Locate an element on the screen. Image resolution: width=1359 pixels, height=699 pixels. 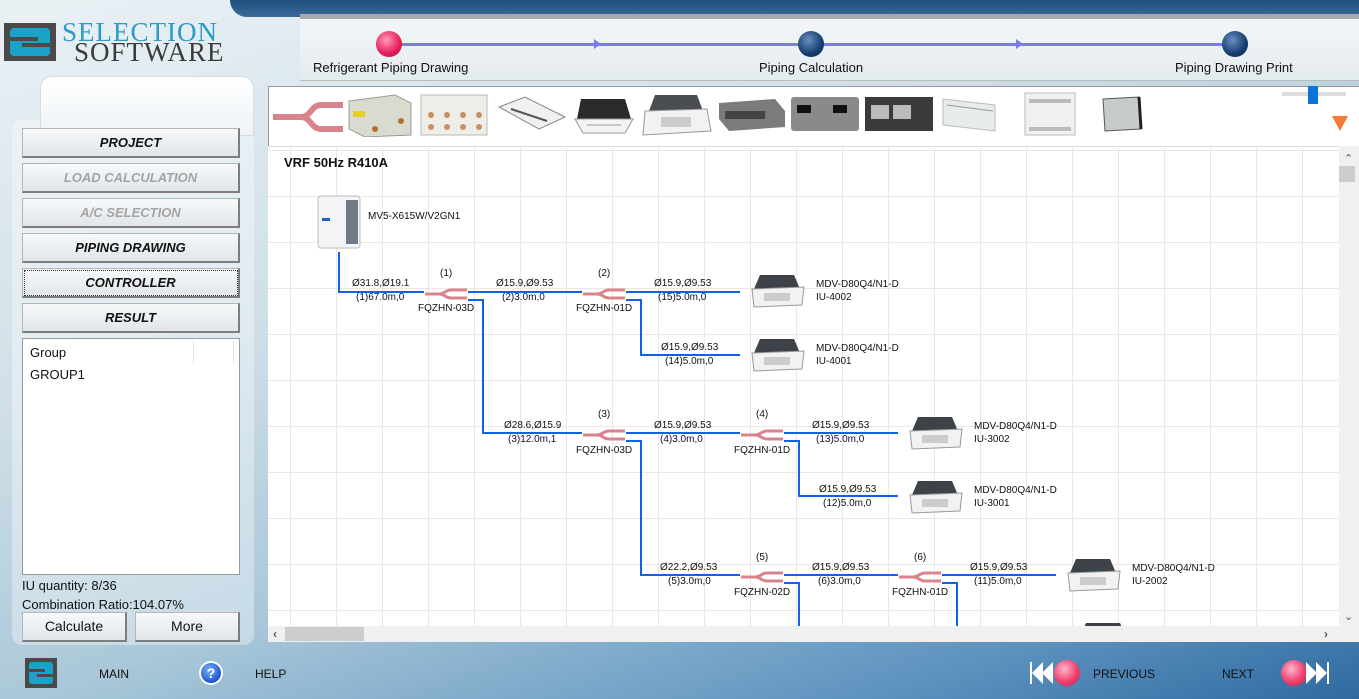
multi-port-box-thumb is located at coordinates (455, 114).